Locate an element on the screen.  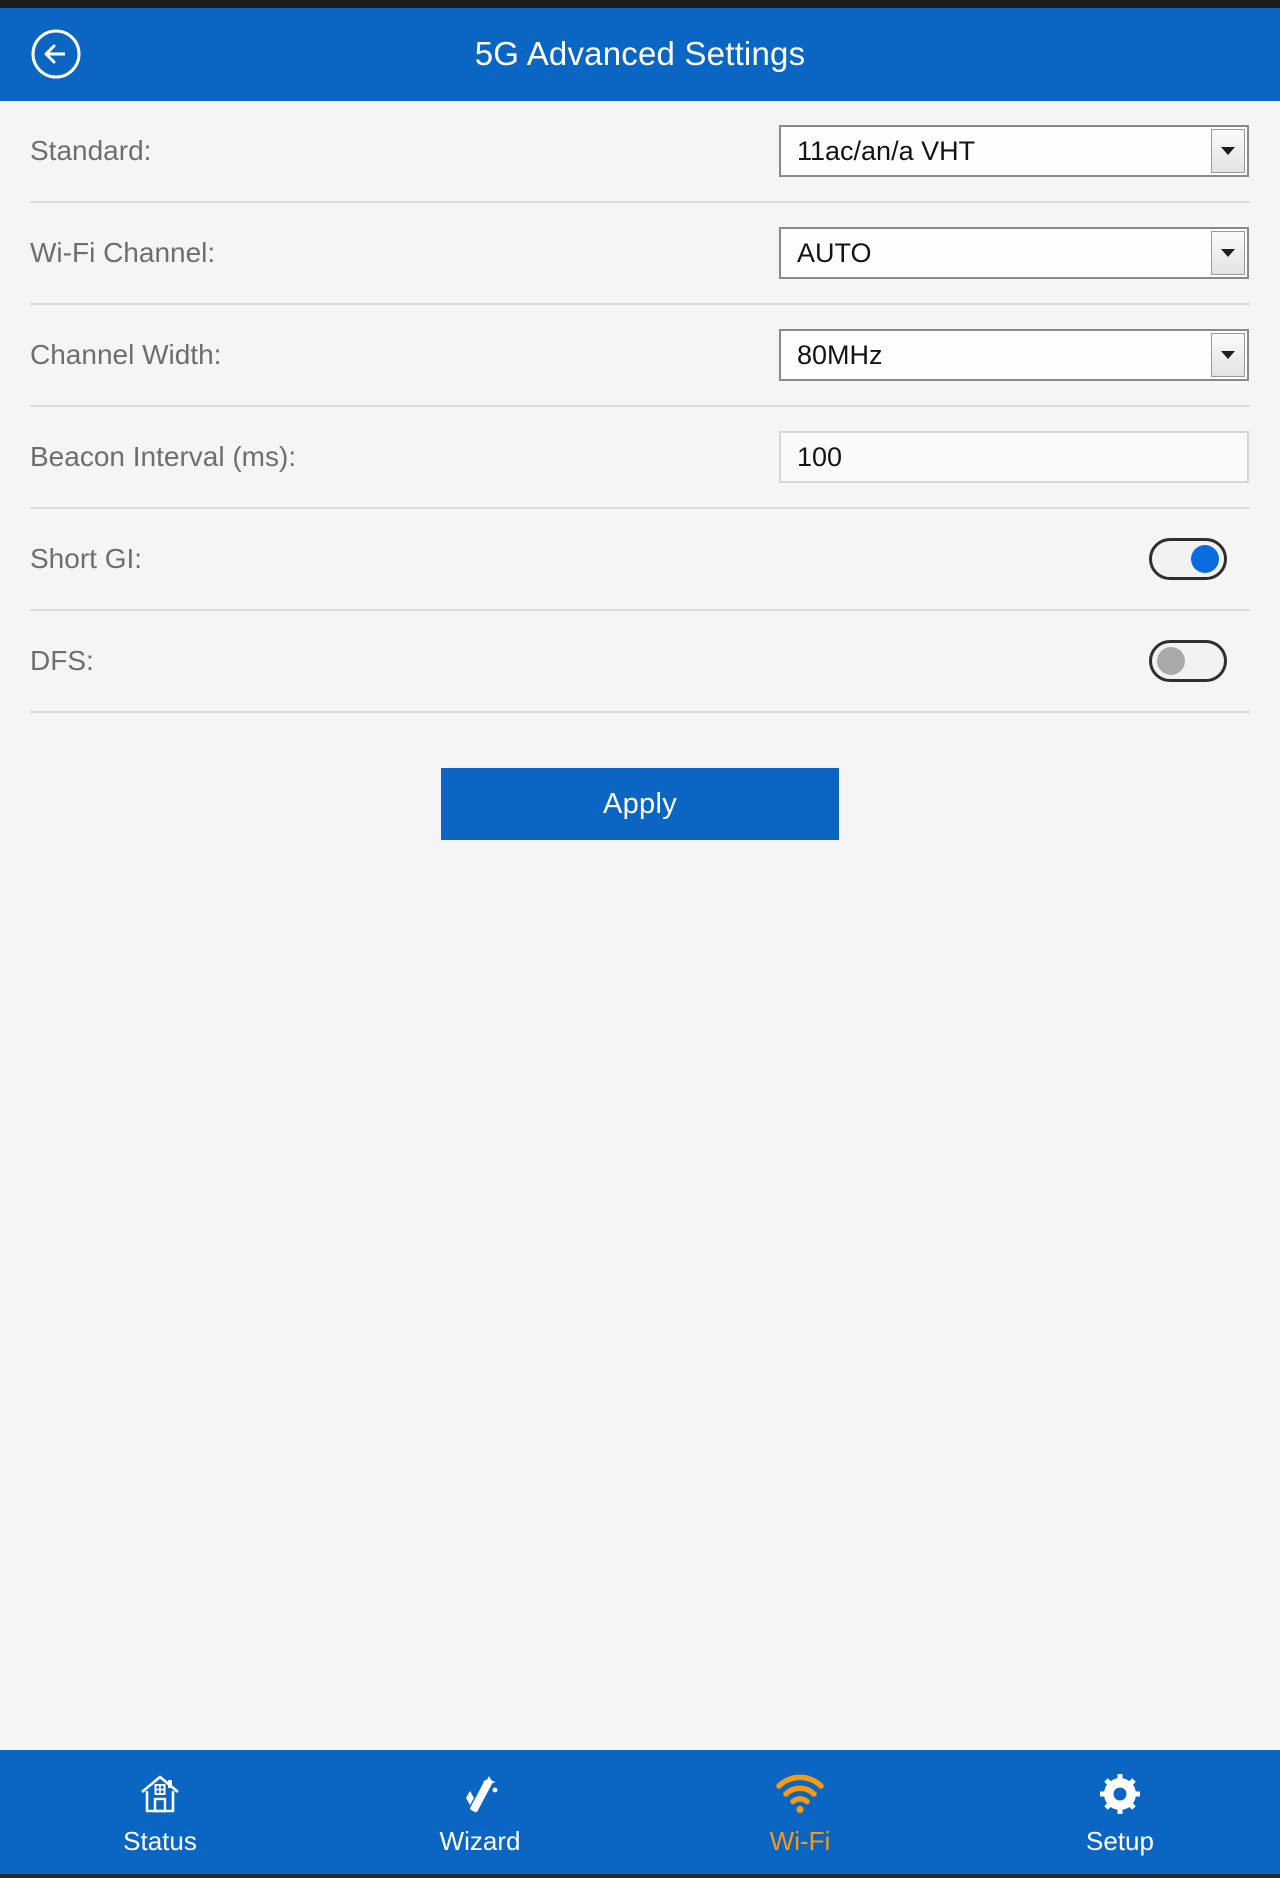
row-beacon-interval: Beacon Interval (ms): is located at coordinates (640, 458).